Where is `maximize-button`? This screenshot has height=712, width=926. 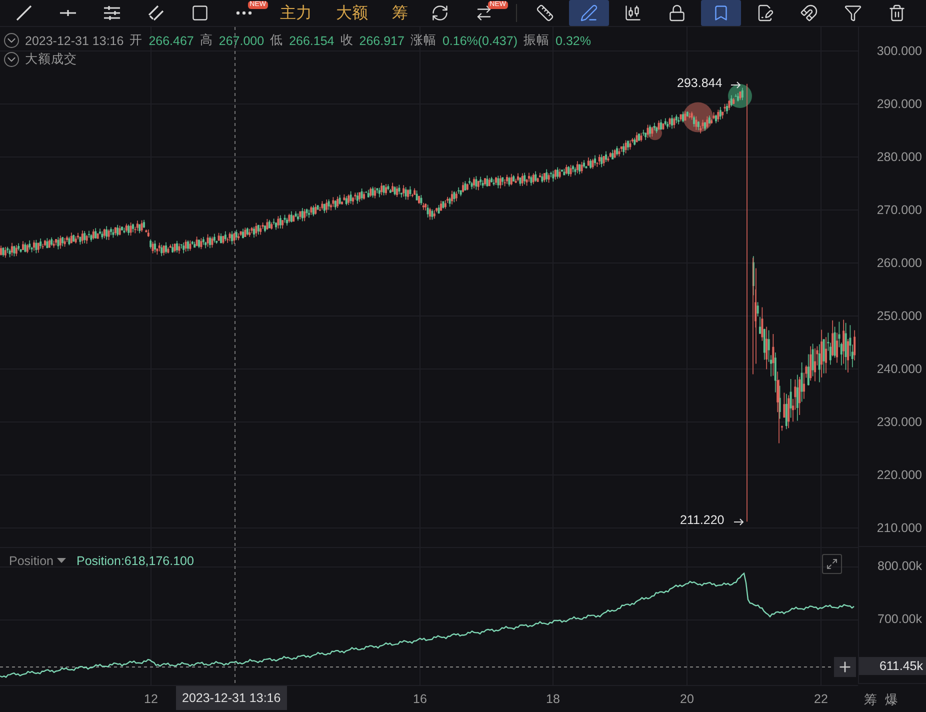
maximize-button is located at coordinates (832, 564).